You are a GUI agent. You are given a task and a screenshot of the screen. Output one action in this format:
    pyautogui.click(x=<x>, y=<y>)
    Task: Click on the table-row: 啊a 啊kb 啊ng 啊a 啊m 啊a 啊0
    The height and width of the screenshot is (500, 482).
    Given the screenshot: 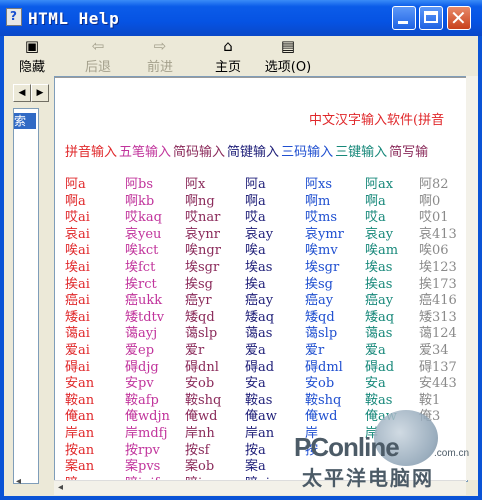 What is the action you would take?
    pyautogui.click(x=265, y=199)
    